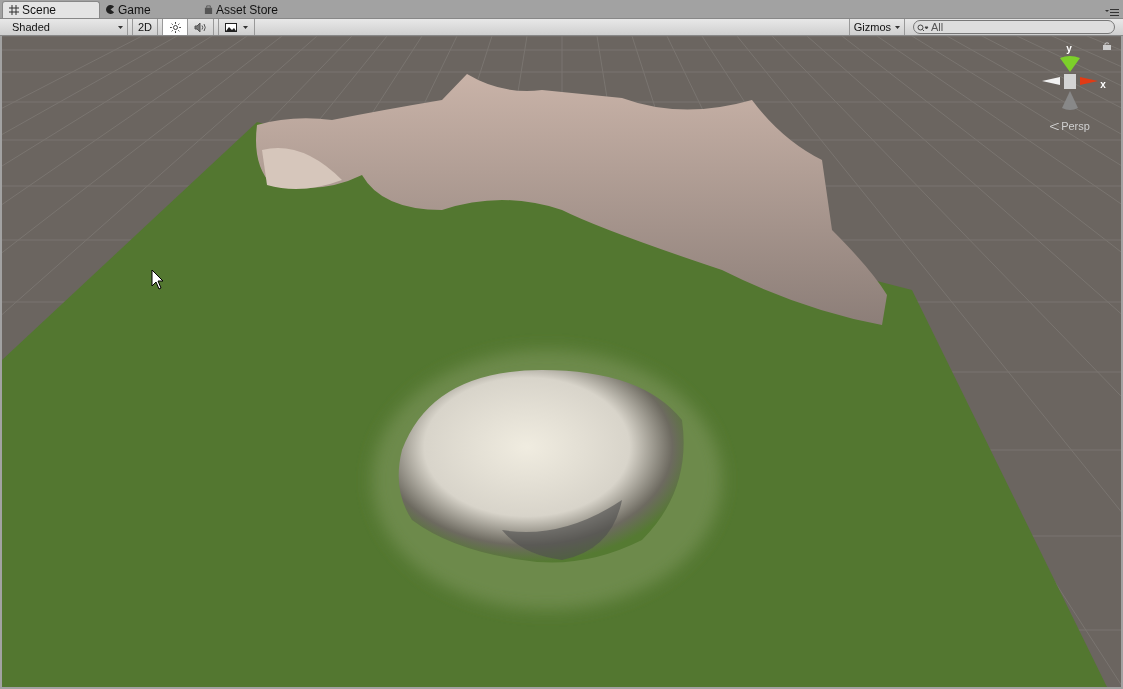 The height and width of the screenshot is (689, 1123). Describe the element at coordinates (51, 9) in the screenshot. I see `tab: Scene` at that location.